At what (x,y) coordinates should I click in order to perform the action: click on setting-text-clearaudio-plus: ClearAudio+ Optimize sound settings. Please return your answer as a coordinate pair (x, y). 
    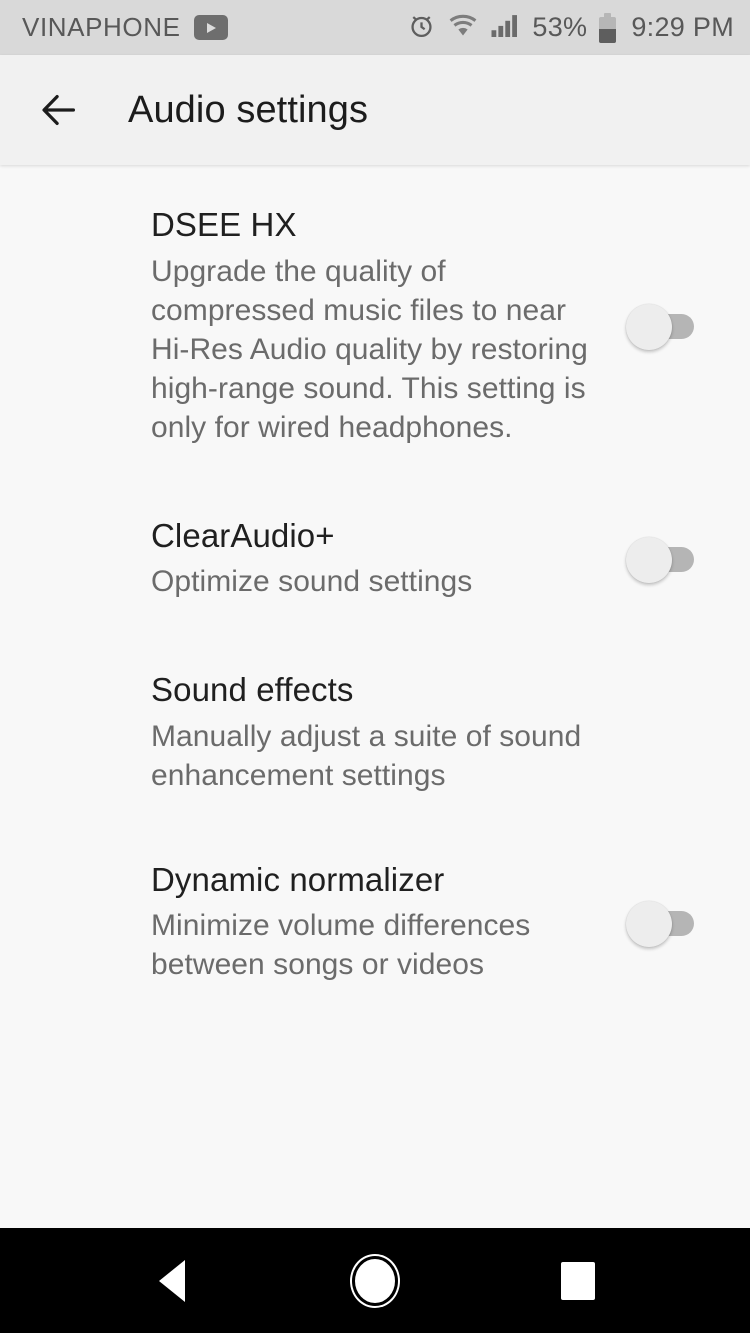
    Looking at the image, I should click on (388, 559).